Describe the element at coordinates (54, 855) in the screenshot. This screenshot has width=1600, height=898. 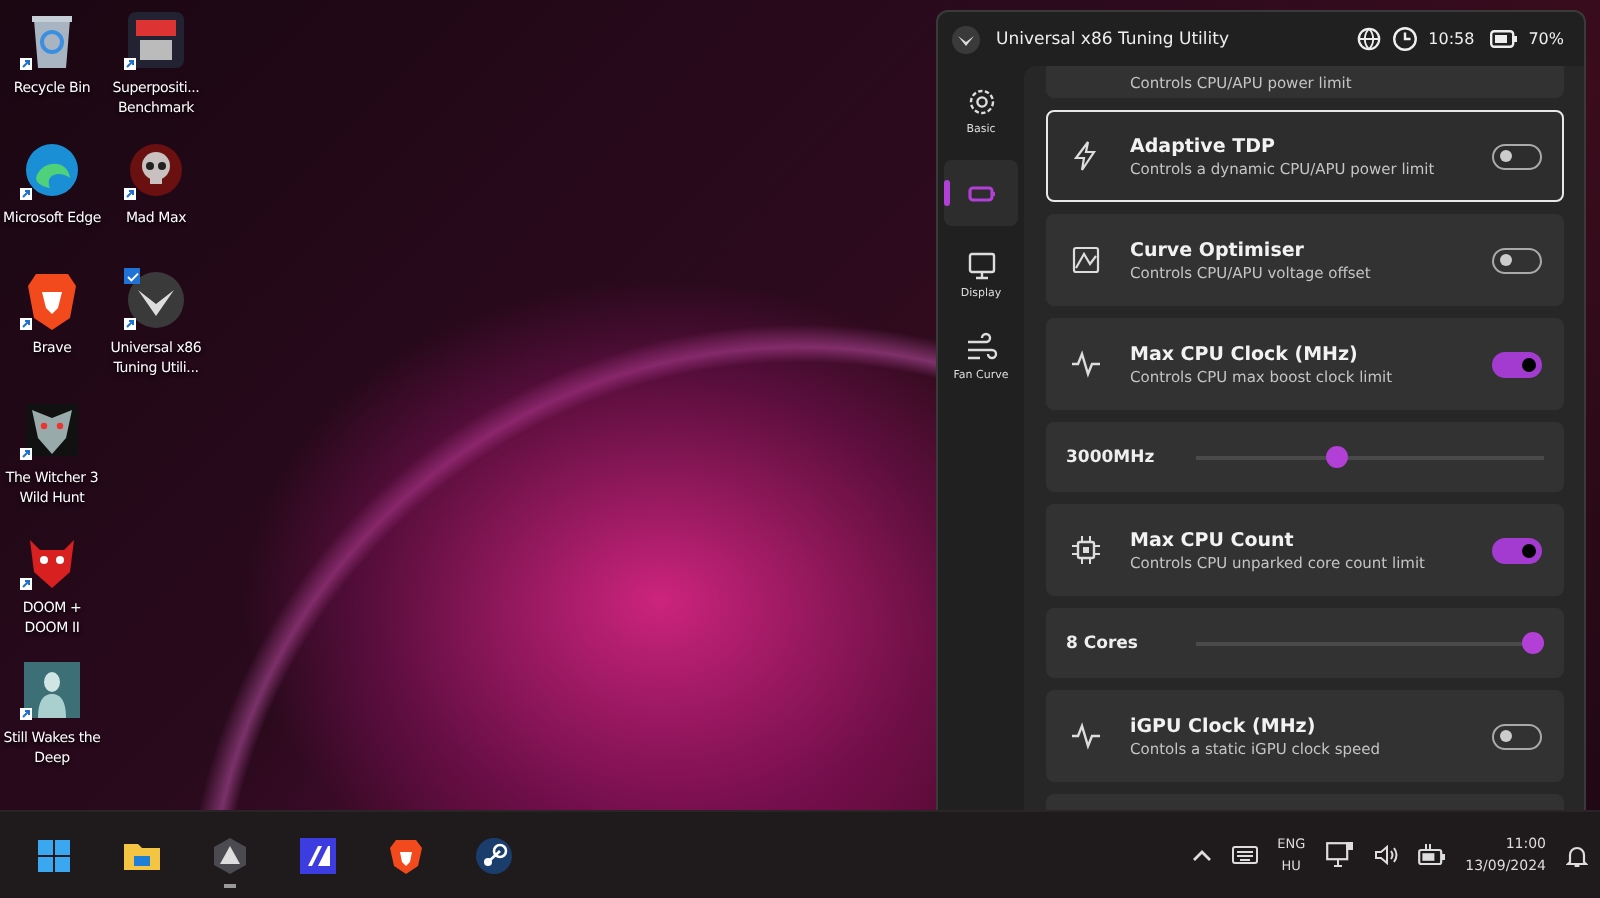
I see `windows-logo-icon` at that location.